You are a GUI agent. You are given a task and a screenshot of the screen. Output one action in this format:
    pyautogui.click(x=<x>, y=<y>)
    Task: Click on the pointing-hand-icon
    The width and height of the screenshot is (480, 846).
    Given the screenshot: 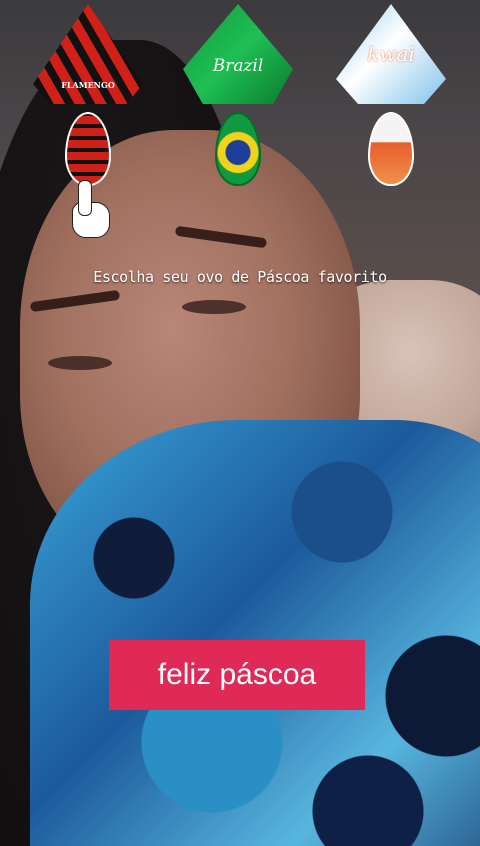 What is the action you would take?
    pyautogui.click(x=89, y=209)
    